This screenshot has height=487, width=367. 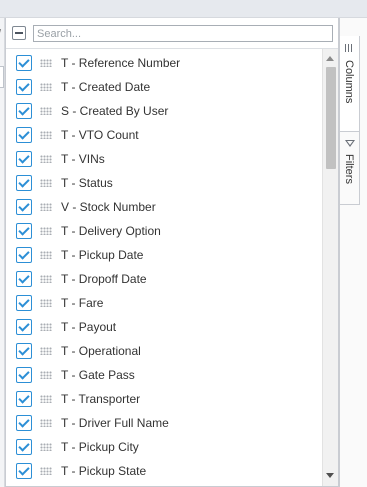 What do you see at coordinates (164, 351) in the screenshot?
I see `column-row: T - Operational` at bounding box center [164, 351].